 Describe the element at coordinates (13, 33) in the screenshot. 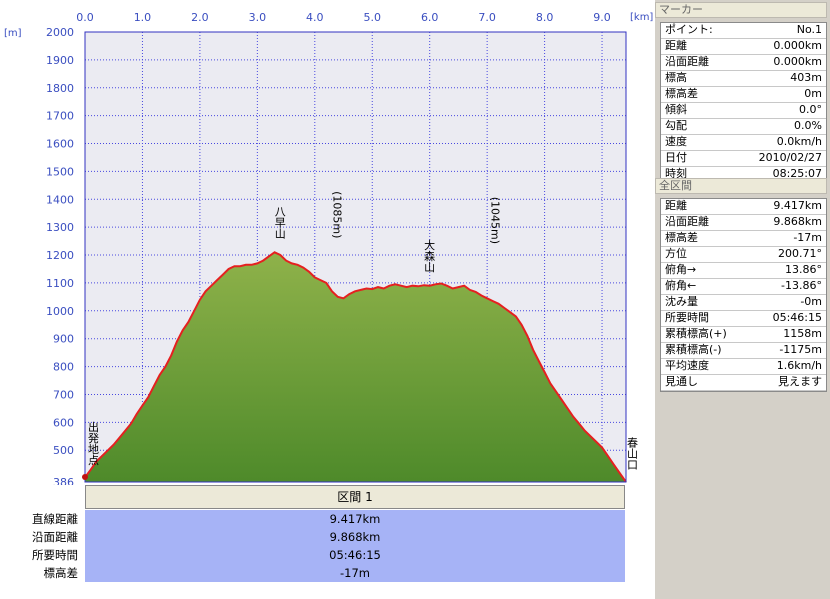

I see `y-unit-label: [m]` at that location.